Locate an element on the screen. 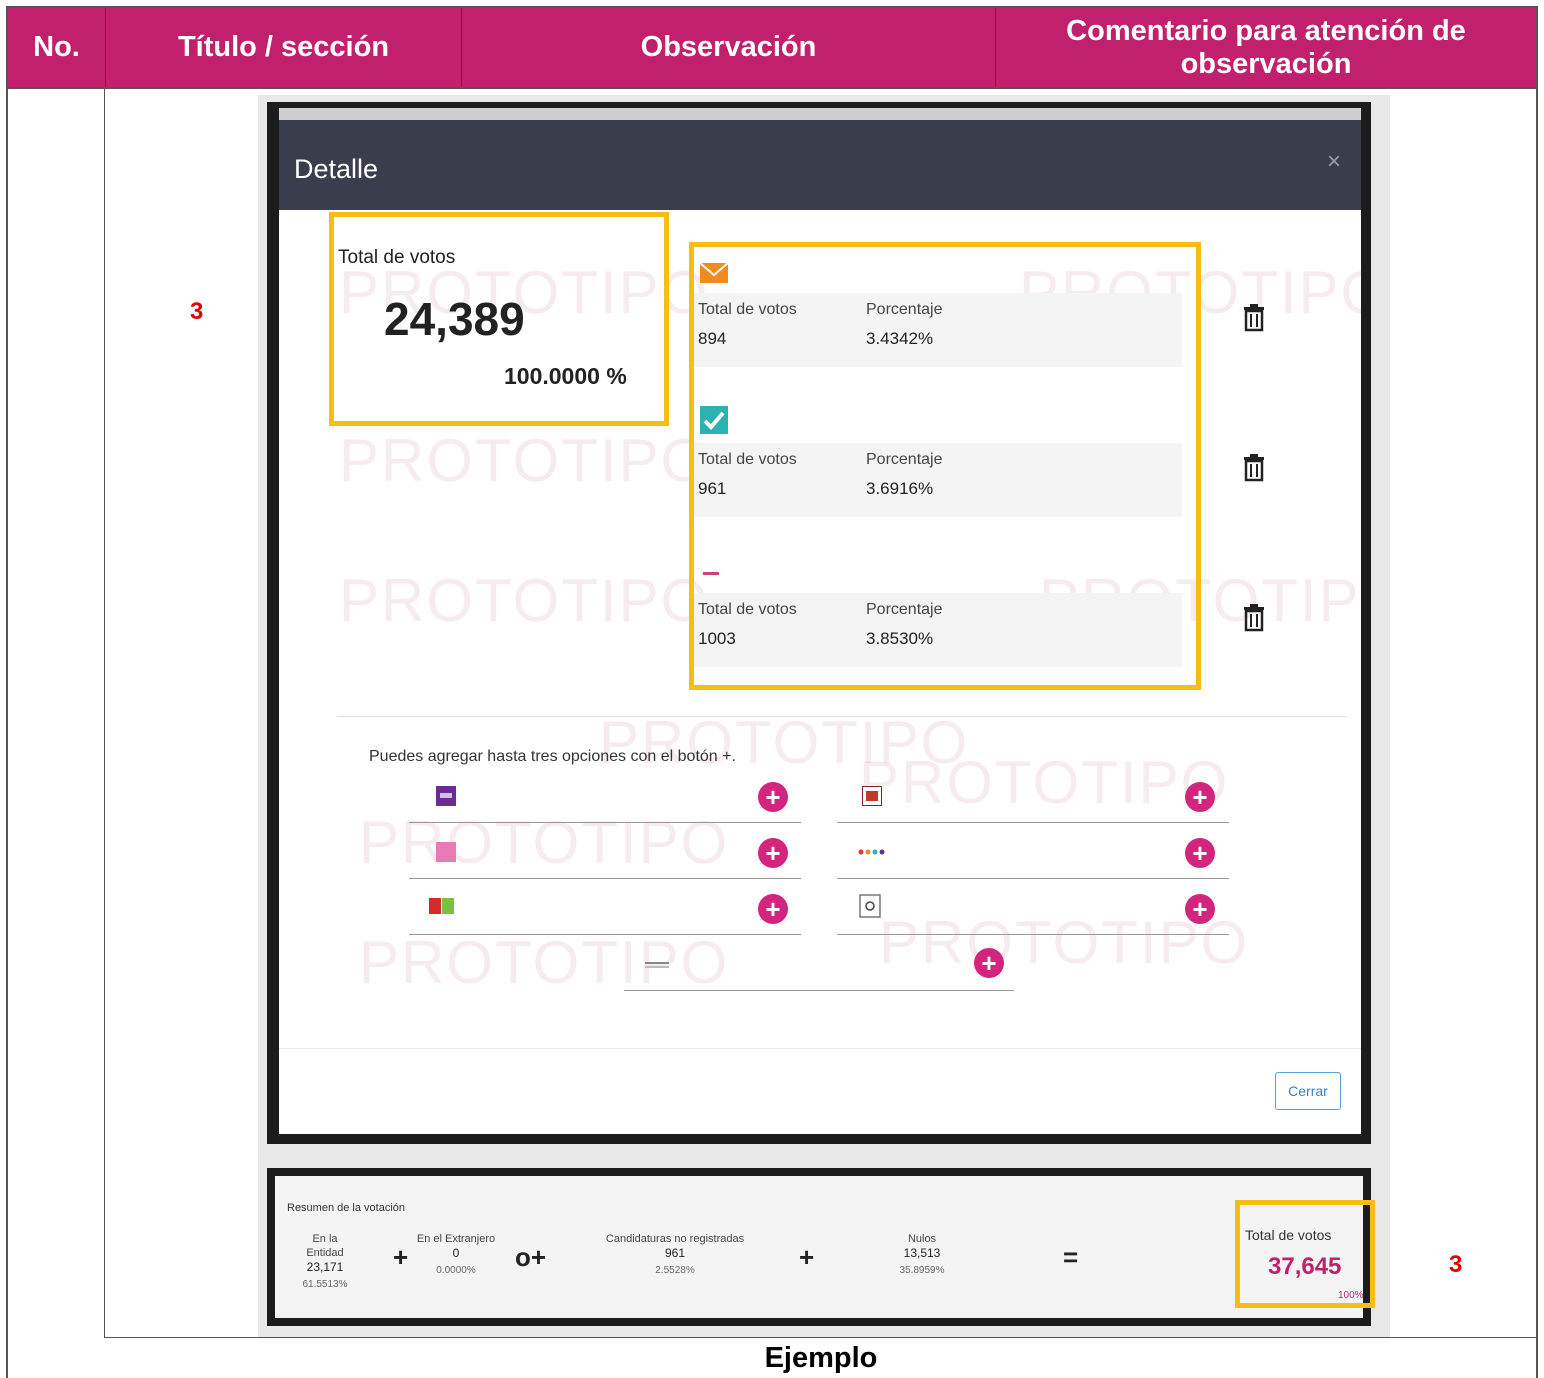 The width and height of the screenshot is (1544, 1378). close-icon: × is located at coordinates (1334, 162).